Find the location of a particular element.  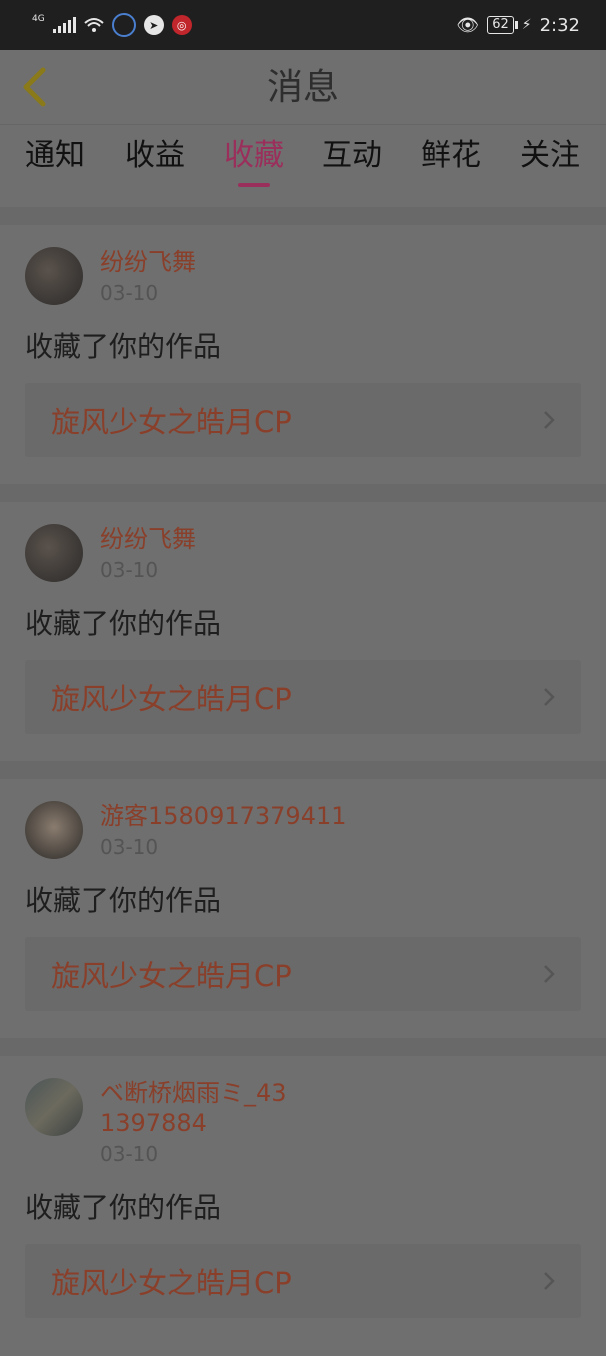

tab-label: 关注 is located at coordinates (550, 155).